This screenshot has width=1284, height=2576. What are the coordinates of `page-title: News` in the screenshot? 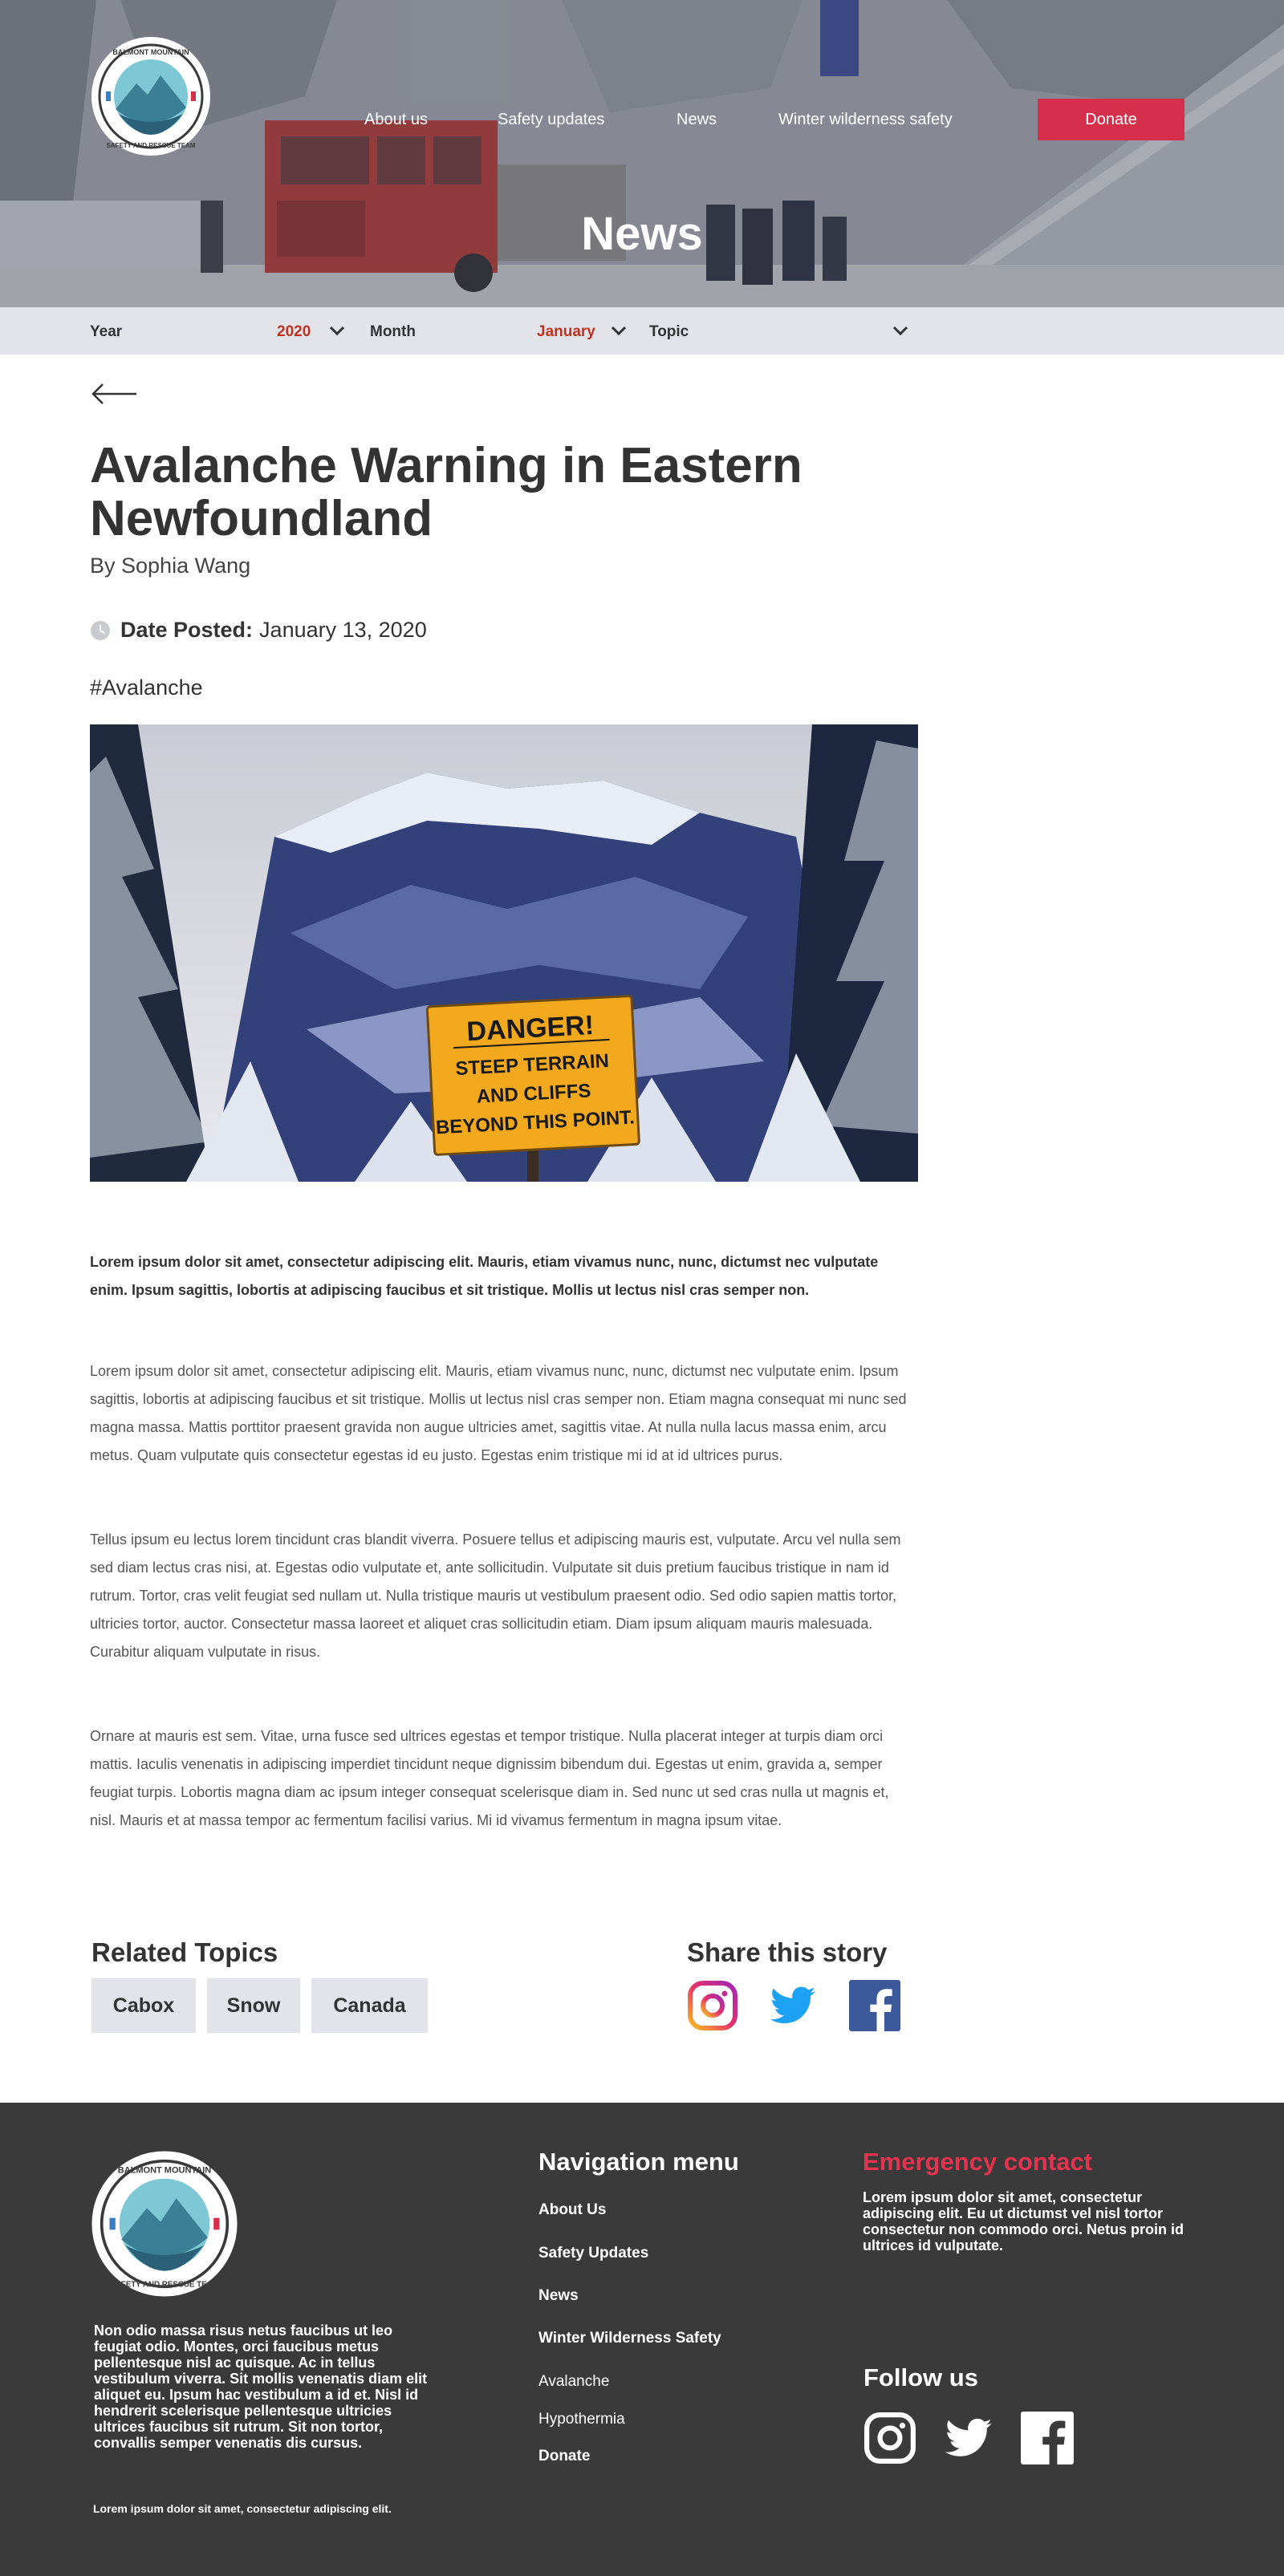 It's located at (642, 234).